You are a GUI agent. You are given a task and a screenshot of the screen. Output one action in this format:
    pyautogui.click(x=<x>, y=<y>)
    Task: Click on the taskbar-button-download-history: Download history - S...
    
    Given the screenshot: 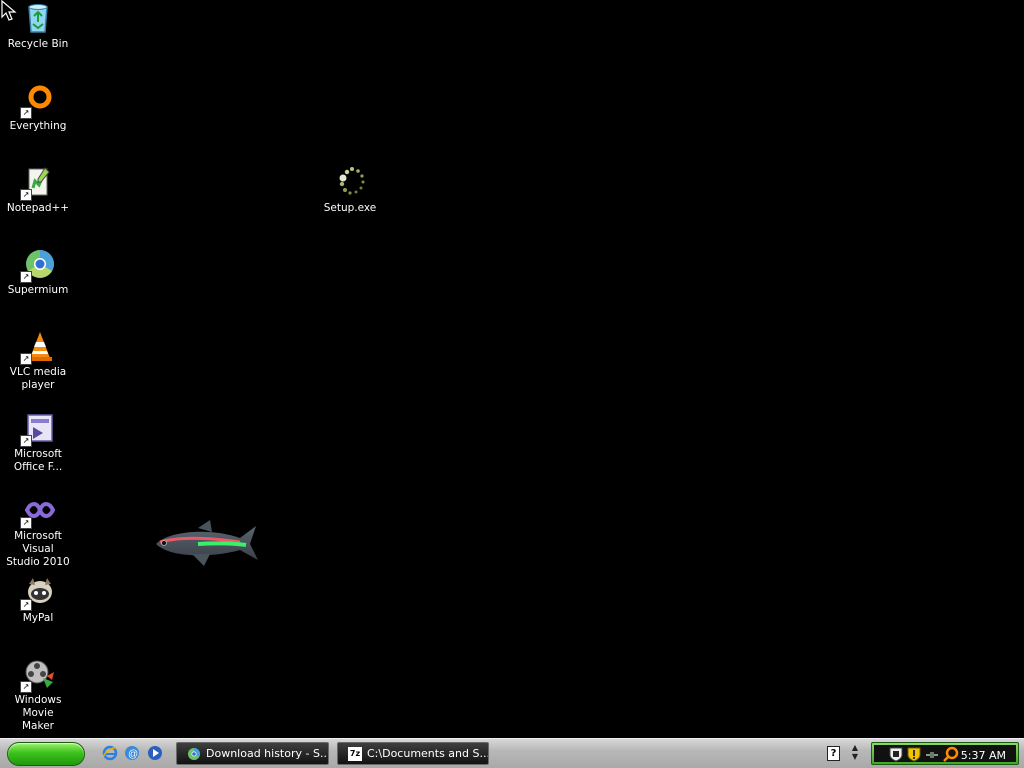 What is the action you would take?
    pyautogui.click(x=252, y=753)
    